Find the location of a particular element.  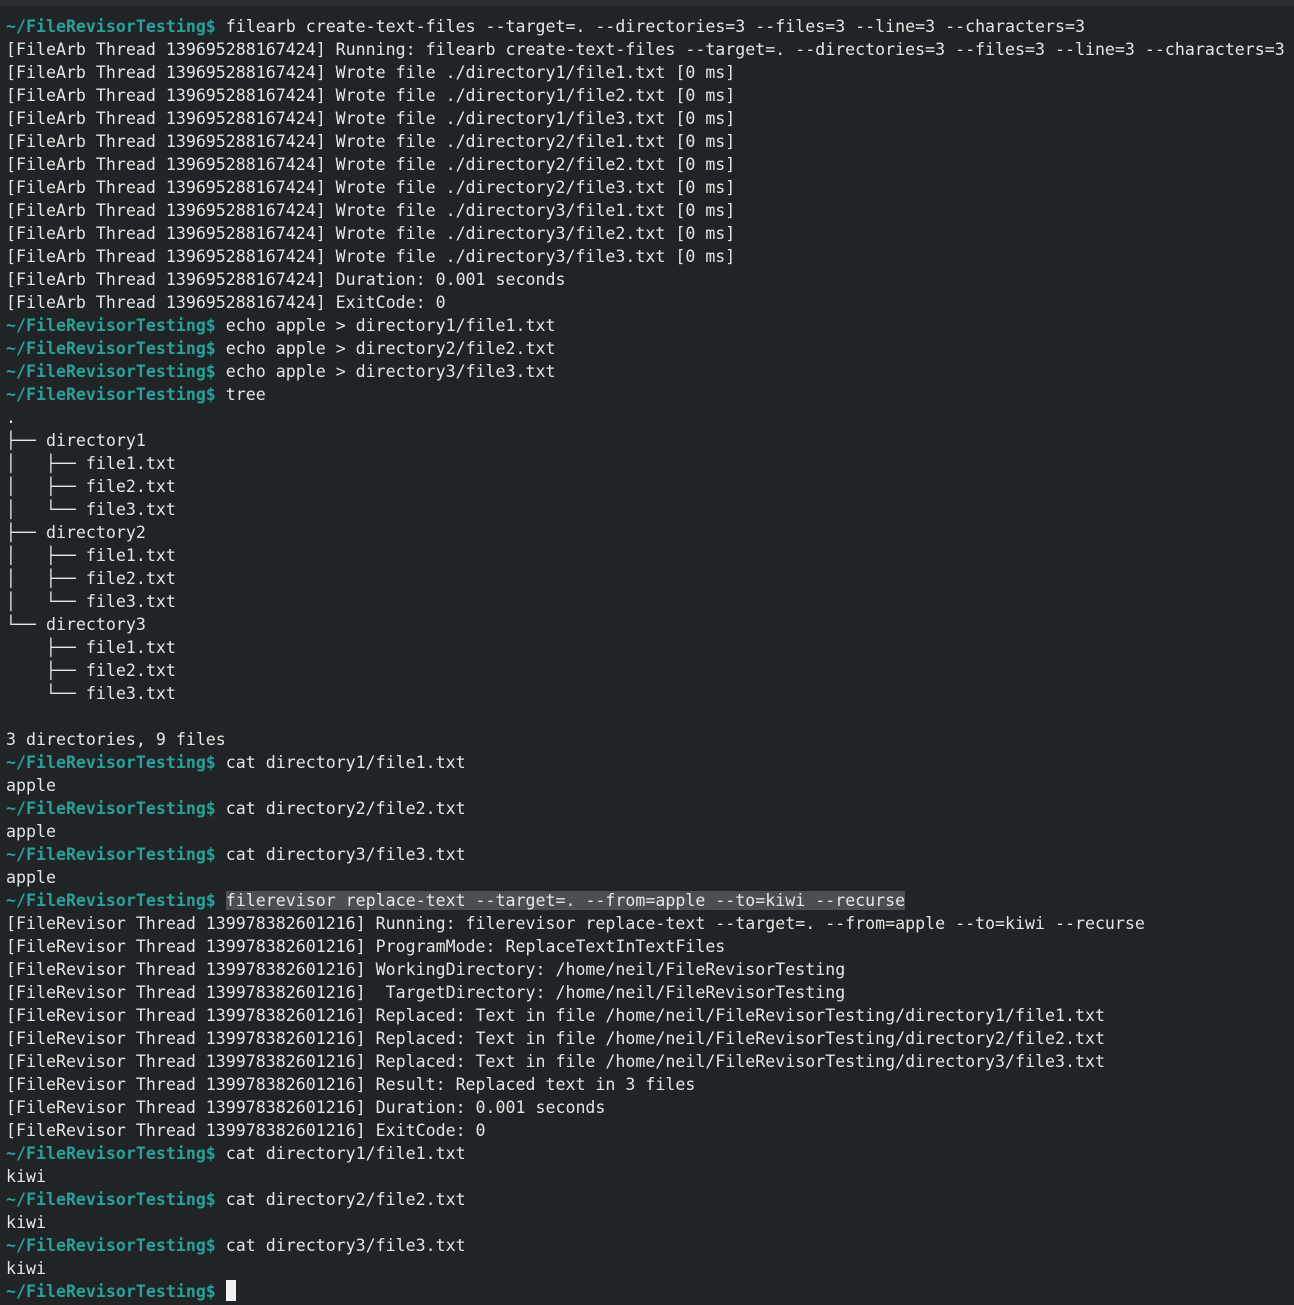

output-line: └── file3.txt is located at coordinates (91, 693).